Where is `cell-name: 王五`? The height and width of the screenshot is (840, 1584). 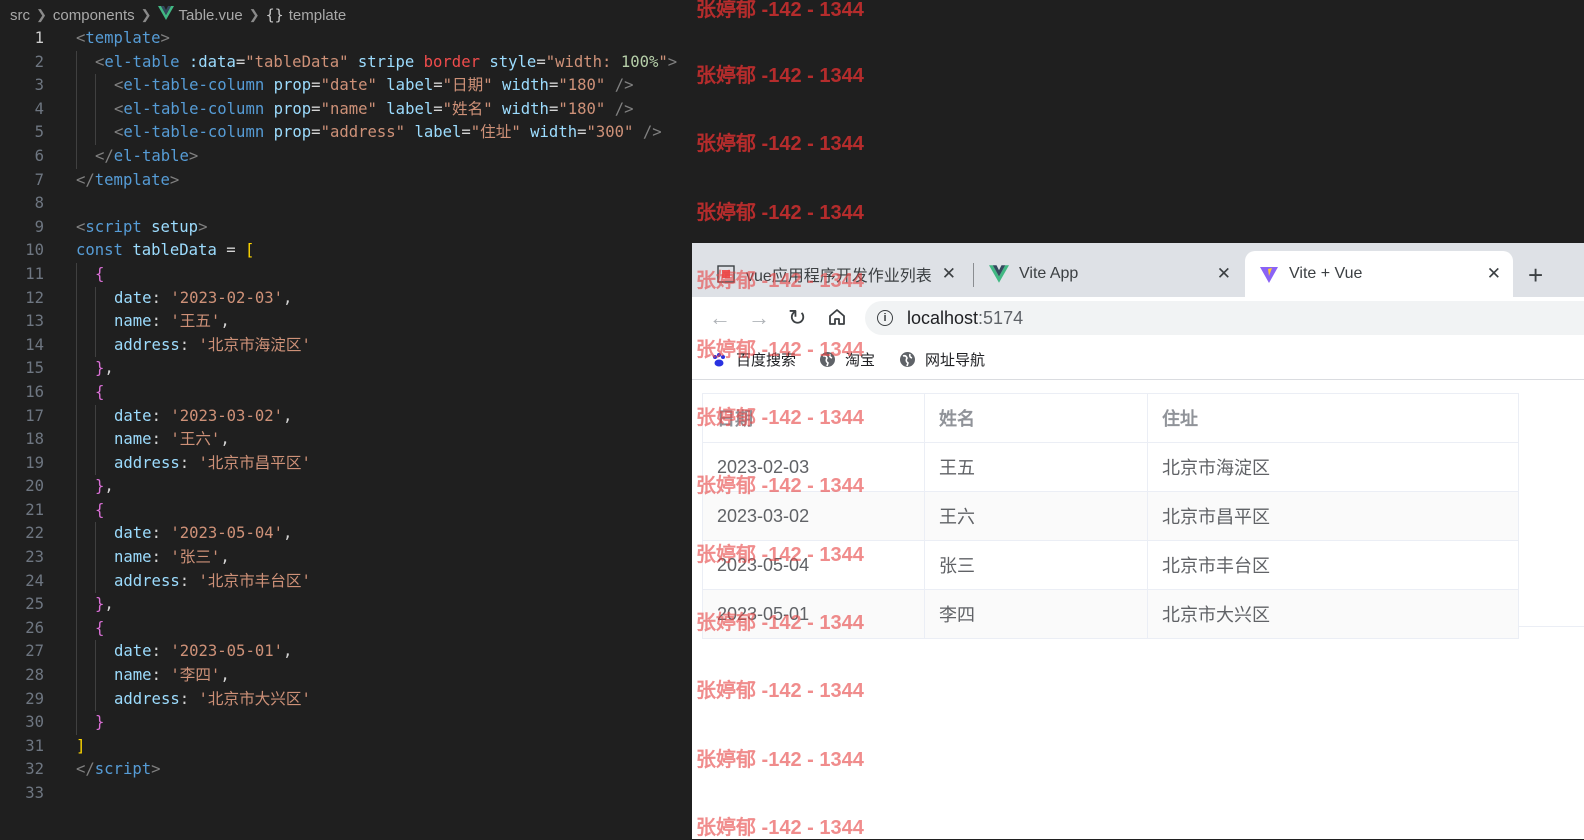 cell-name: 王五 is located at coordinates (1036, 467).